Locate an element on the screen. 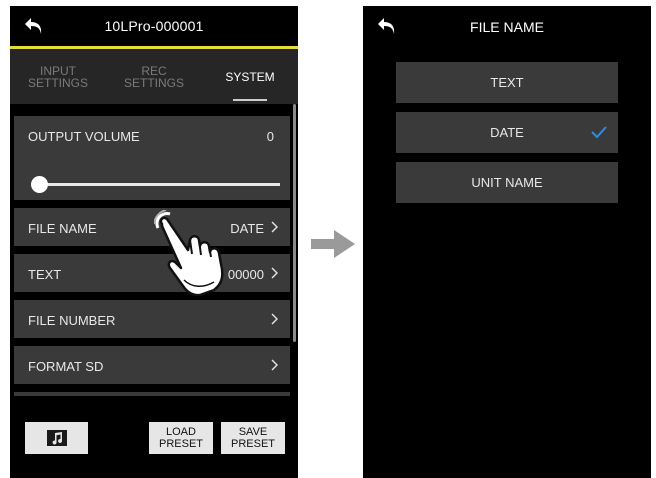  output-volume-slider-track is located at coordinates (158, 184).